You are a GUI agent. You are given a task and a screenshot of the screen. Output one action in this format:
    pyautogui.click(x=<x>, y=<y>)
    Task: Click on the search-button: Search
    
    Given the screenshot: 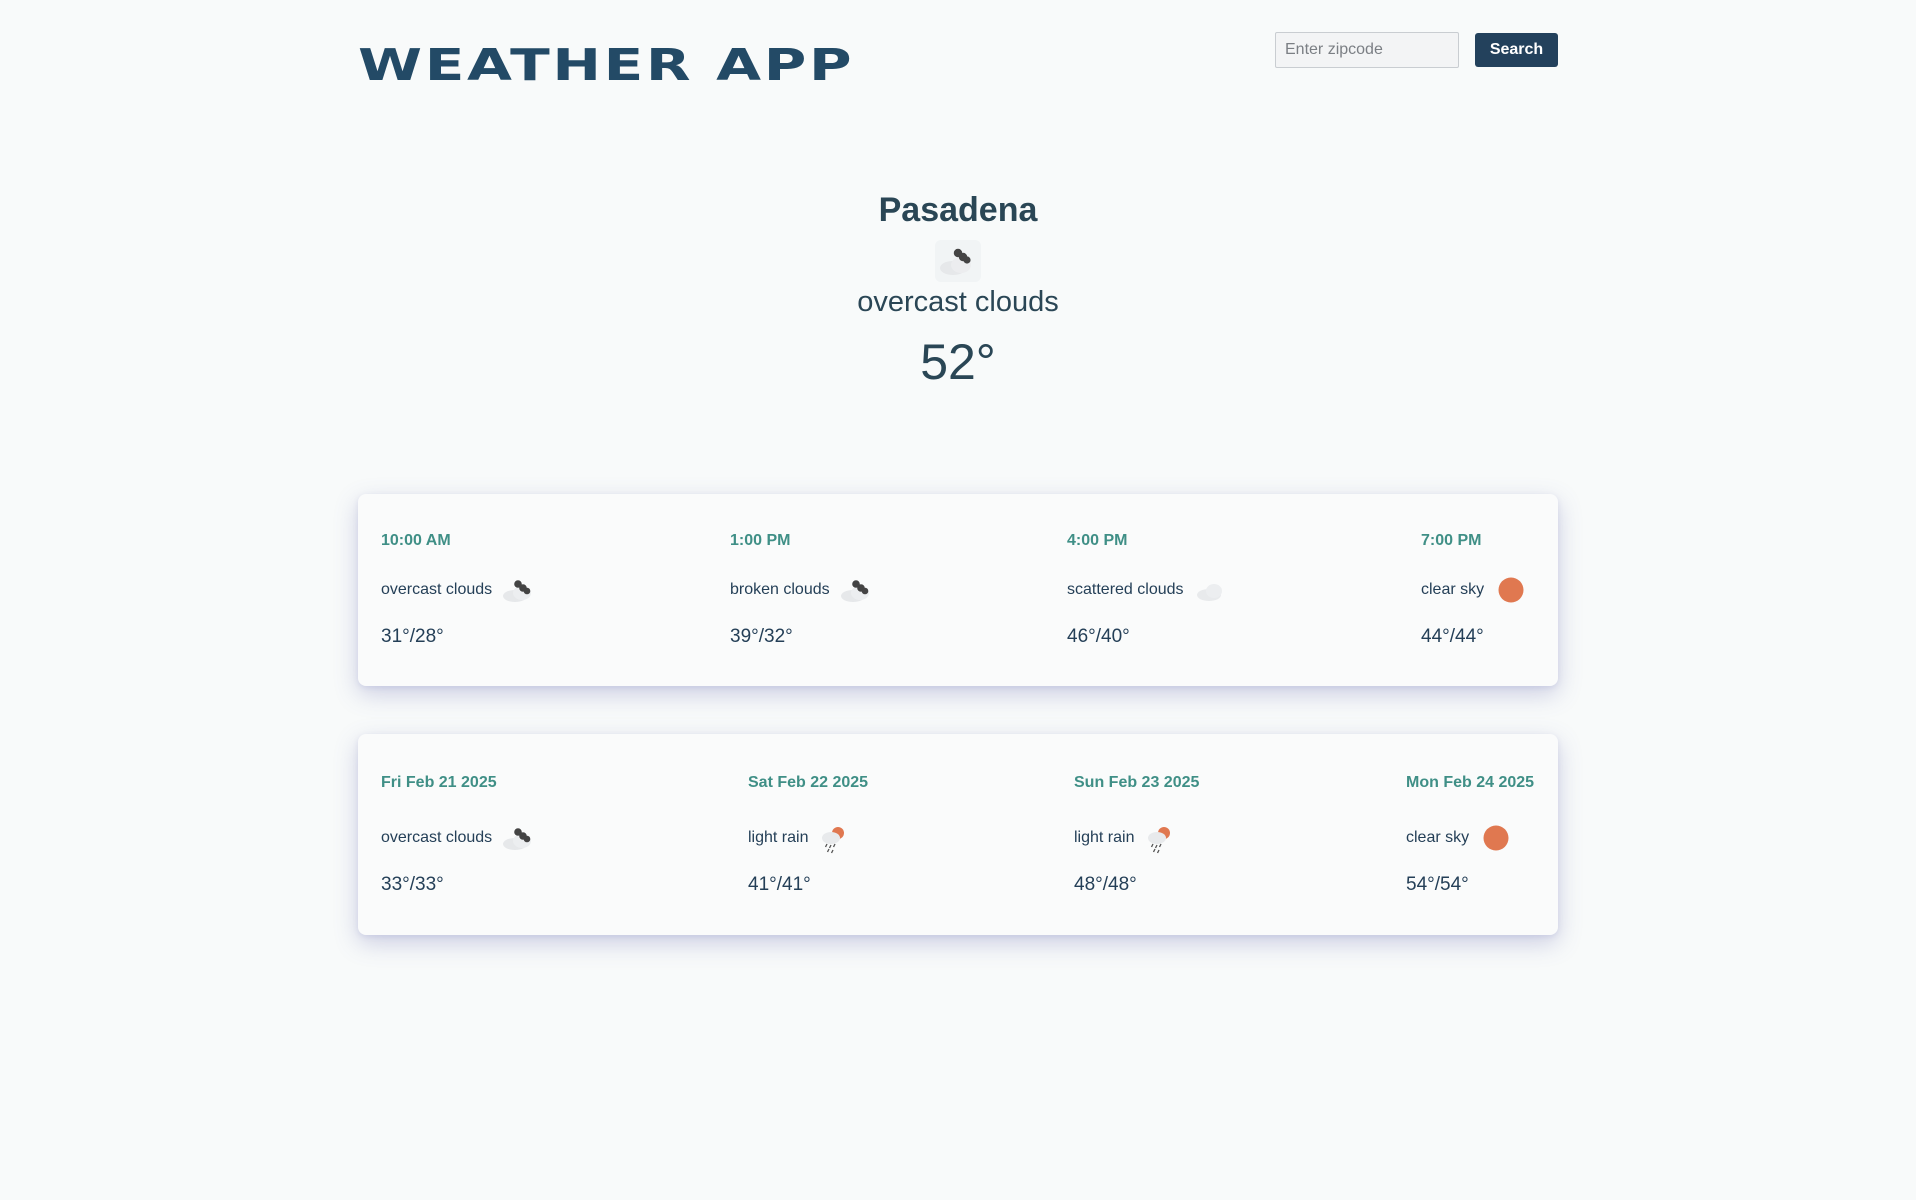 What is the action you would take?
    pyautogui.click(x=1516, y=50)
    